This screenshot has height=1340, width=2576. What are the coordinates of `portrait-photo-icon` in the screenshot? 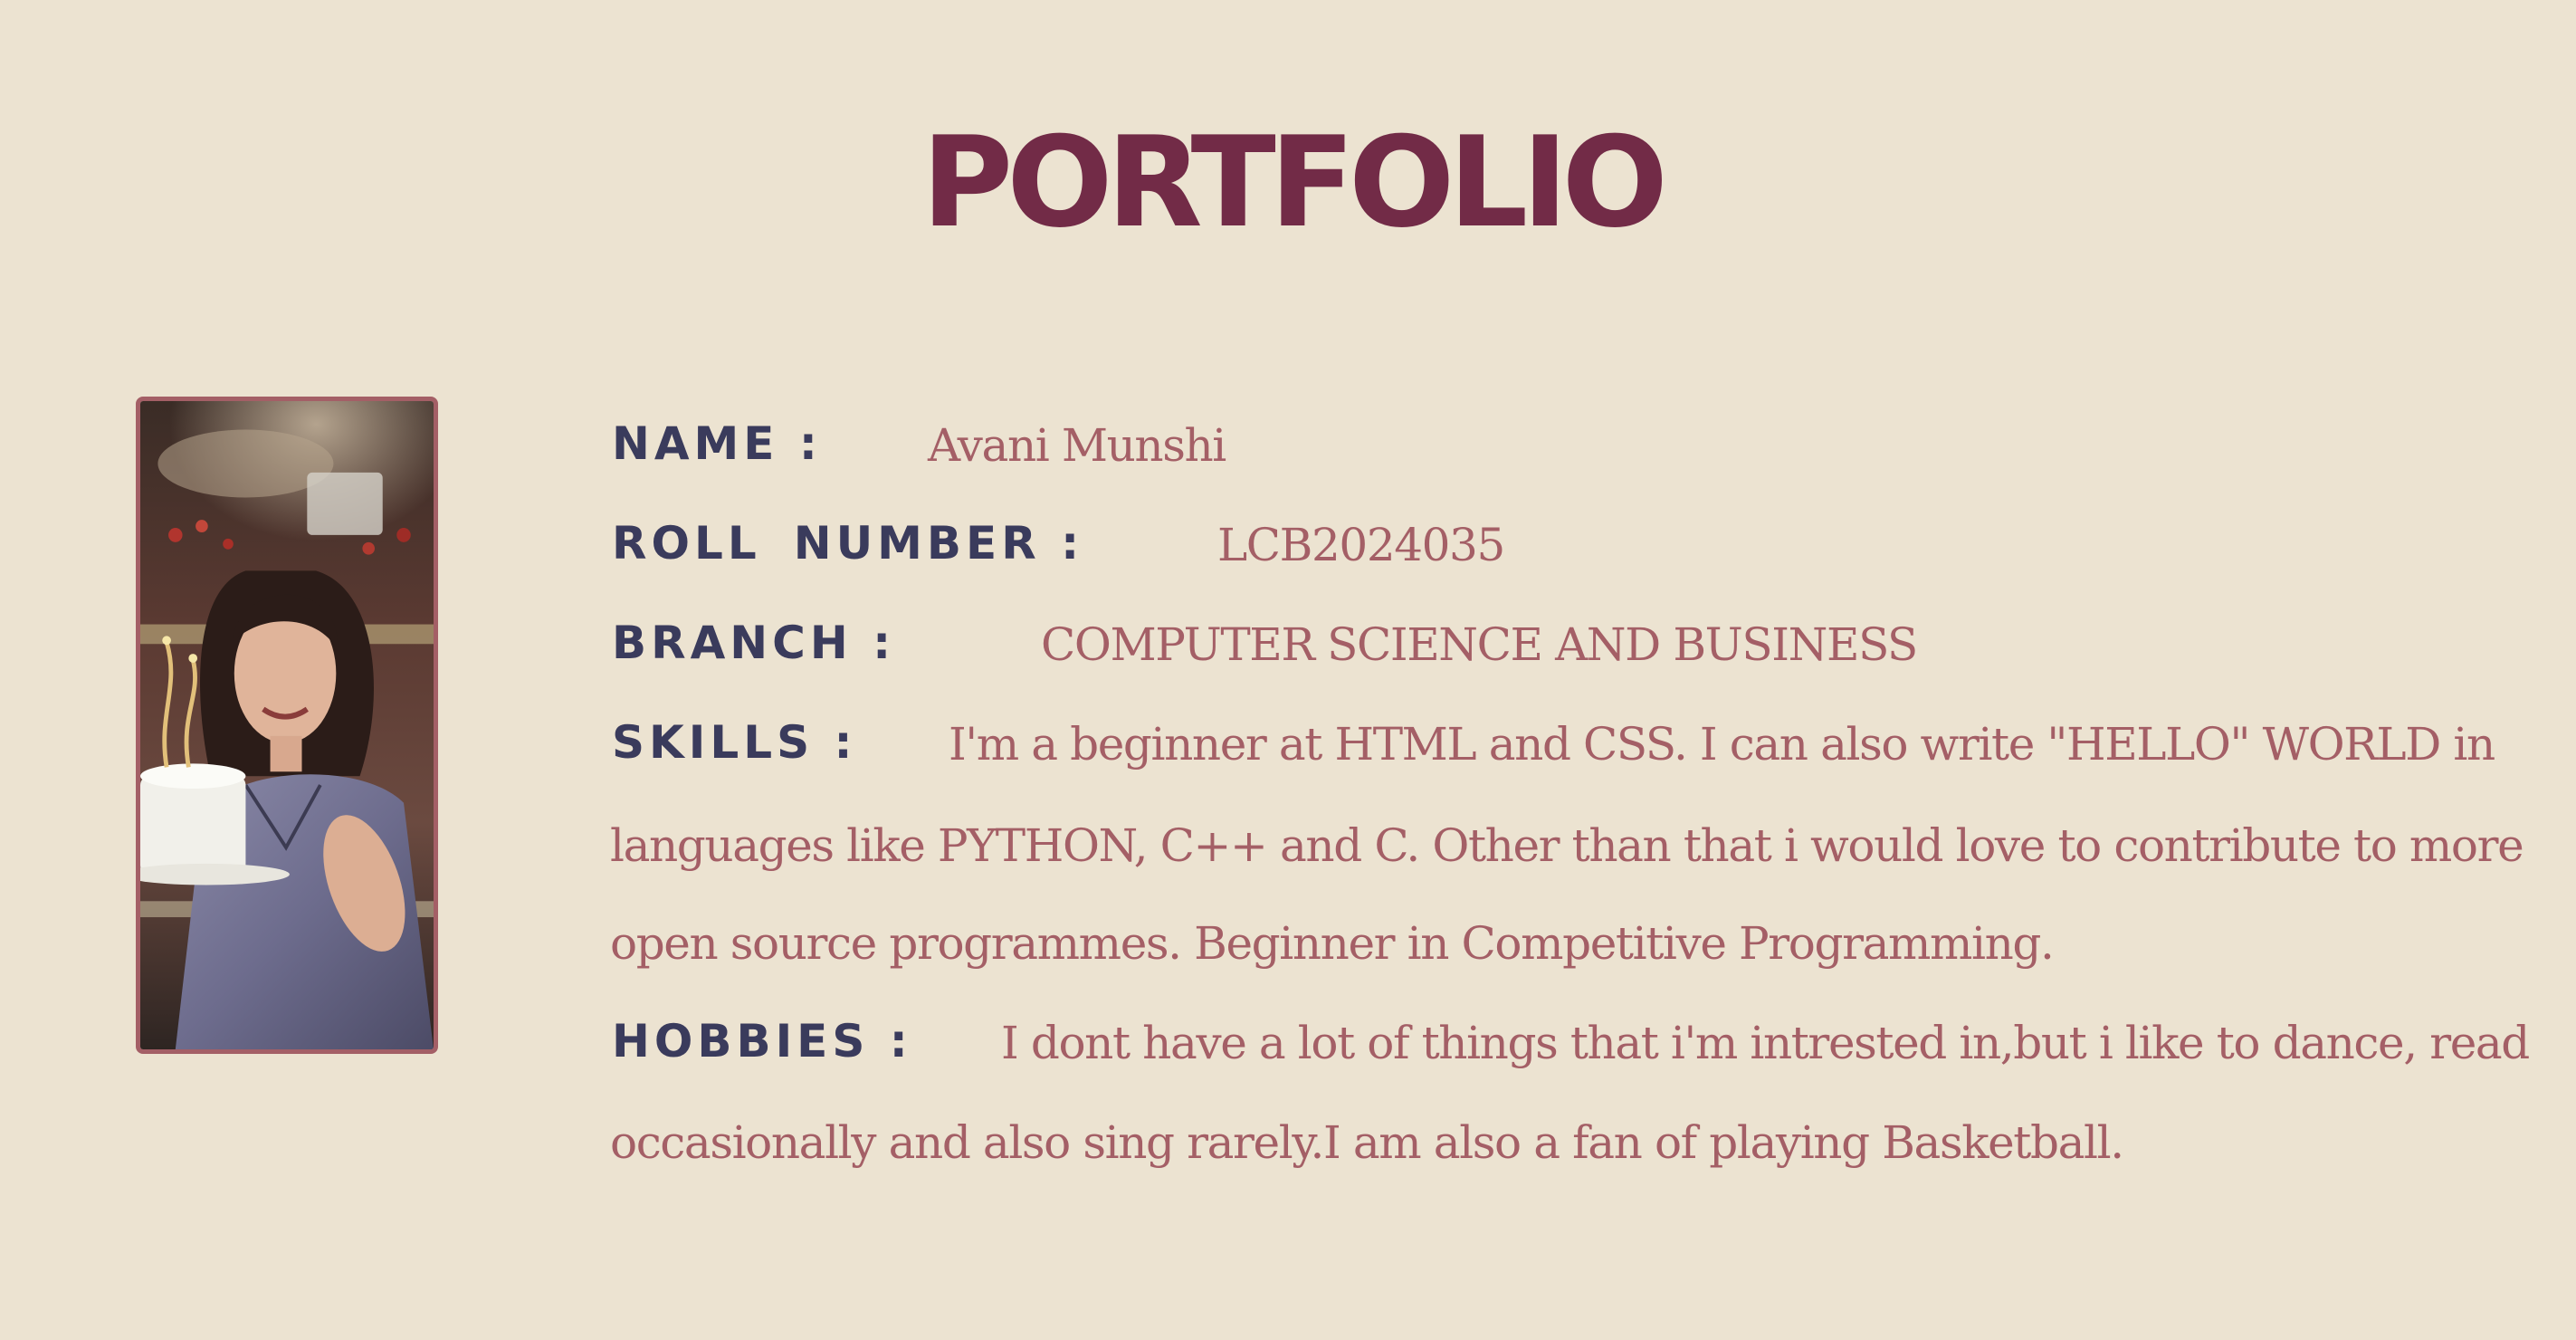 It's located at (287, 725).